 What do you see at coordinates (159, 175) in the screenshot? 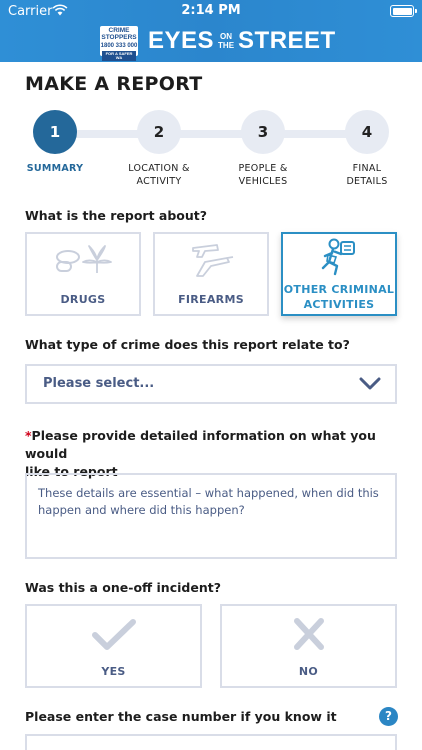
I see `step-label: LOCATION & ACTIVITY` at bounding box center [159, 175].